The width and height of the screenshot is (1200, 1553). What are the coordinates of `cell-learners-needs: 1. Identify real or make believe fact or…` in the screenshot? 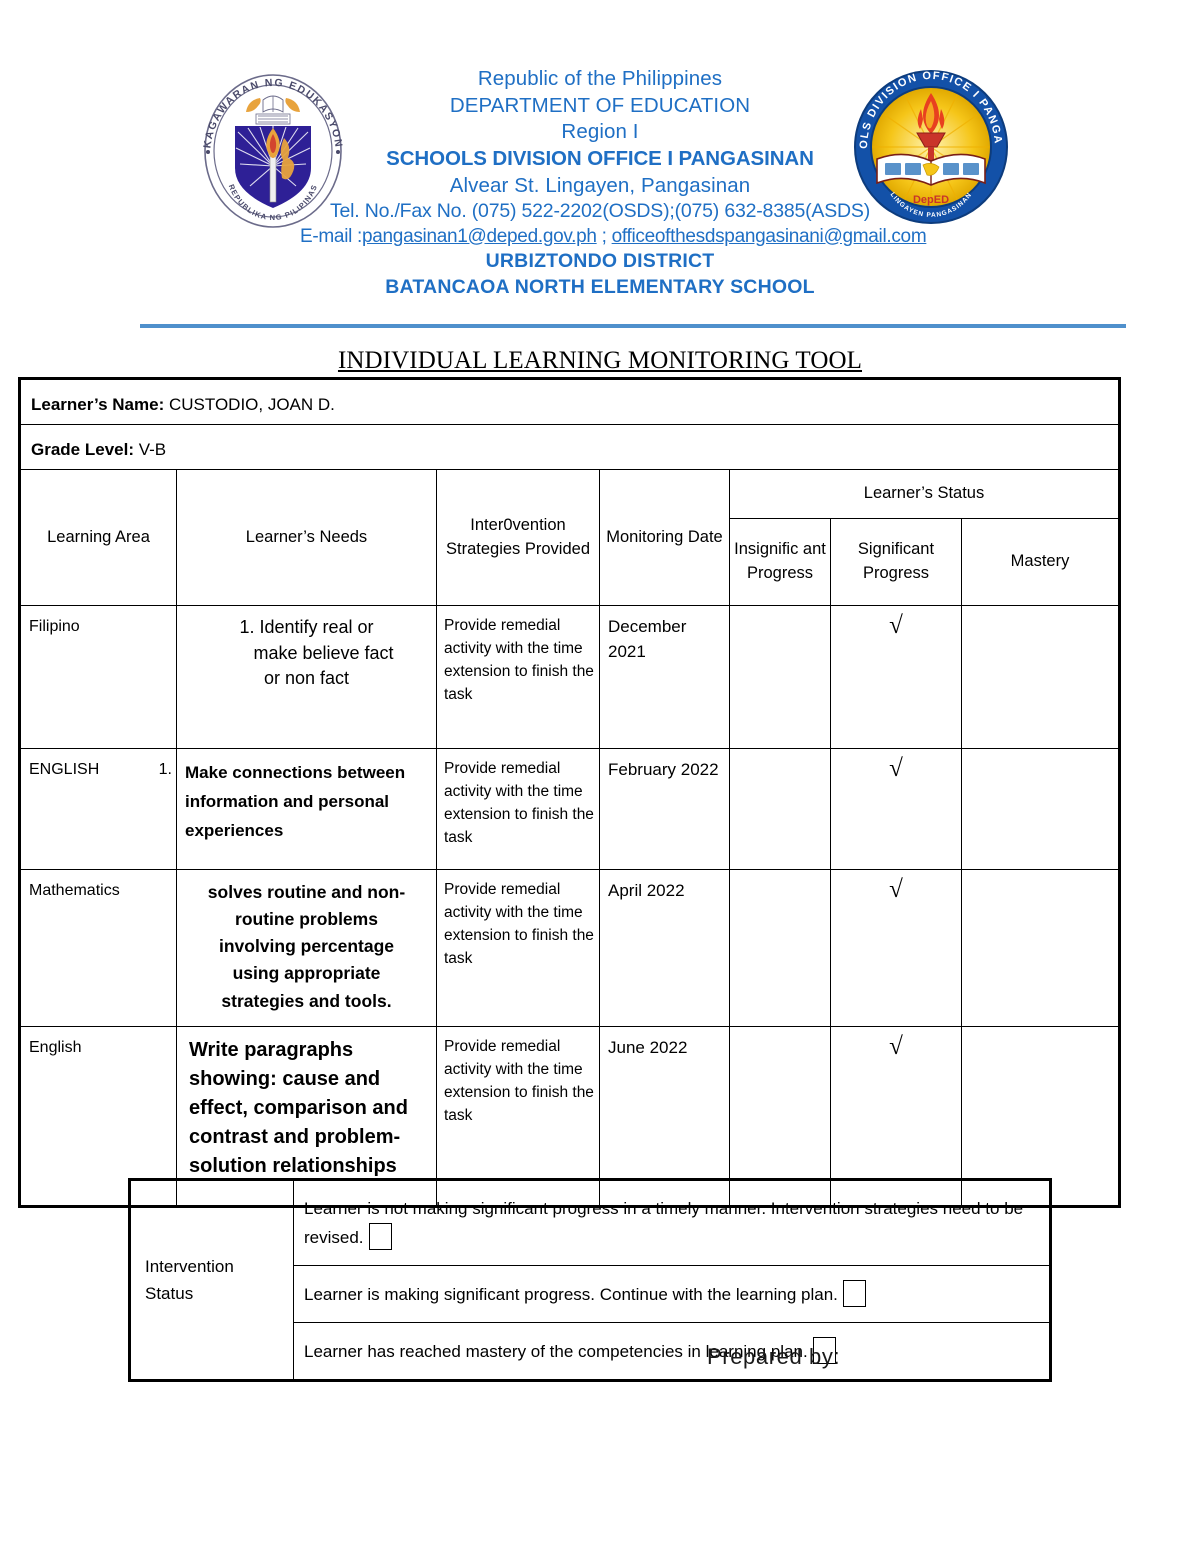 It's located at (306, 677).